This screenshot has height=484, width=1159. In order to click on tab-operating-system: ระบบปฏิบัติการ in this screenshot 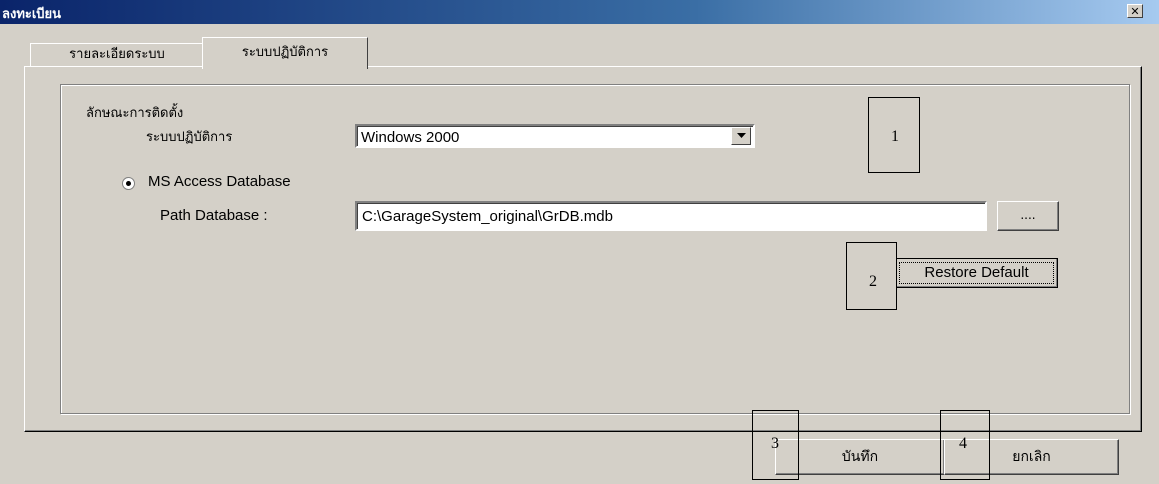, I will do `click(285, 53)`.